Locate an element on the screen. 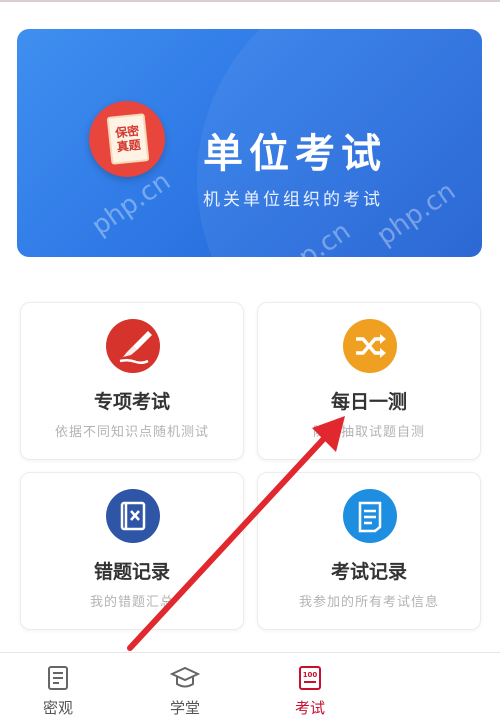 The image size is (500, 728). card-title: 考试记录 is located at coordinates (368, 572).